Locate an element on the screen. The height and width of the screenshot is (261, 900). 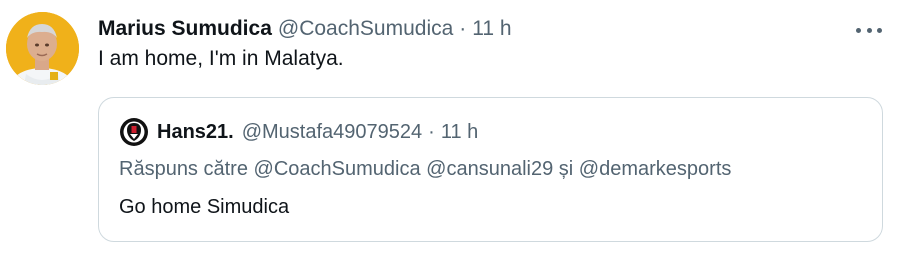
author-name: Marius Sumudica is located at coordinates (185, 29).